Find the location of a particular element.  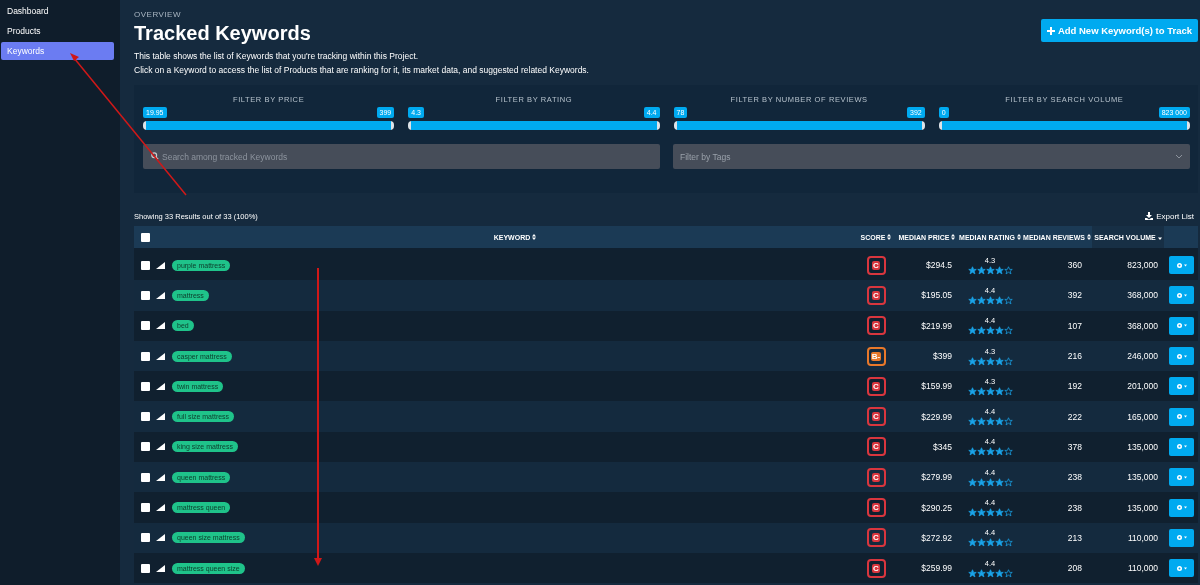

reviews-cell-text: 392 is located at coordinates (1074, 295).